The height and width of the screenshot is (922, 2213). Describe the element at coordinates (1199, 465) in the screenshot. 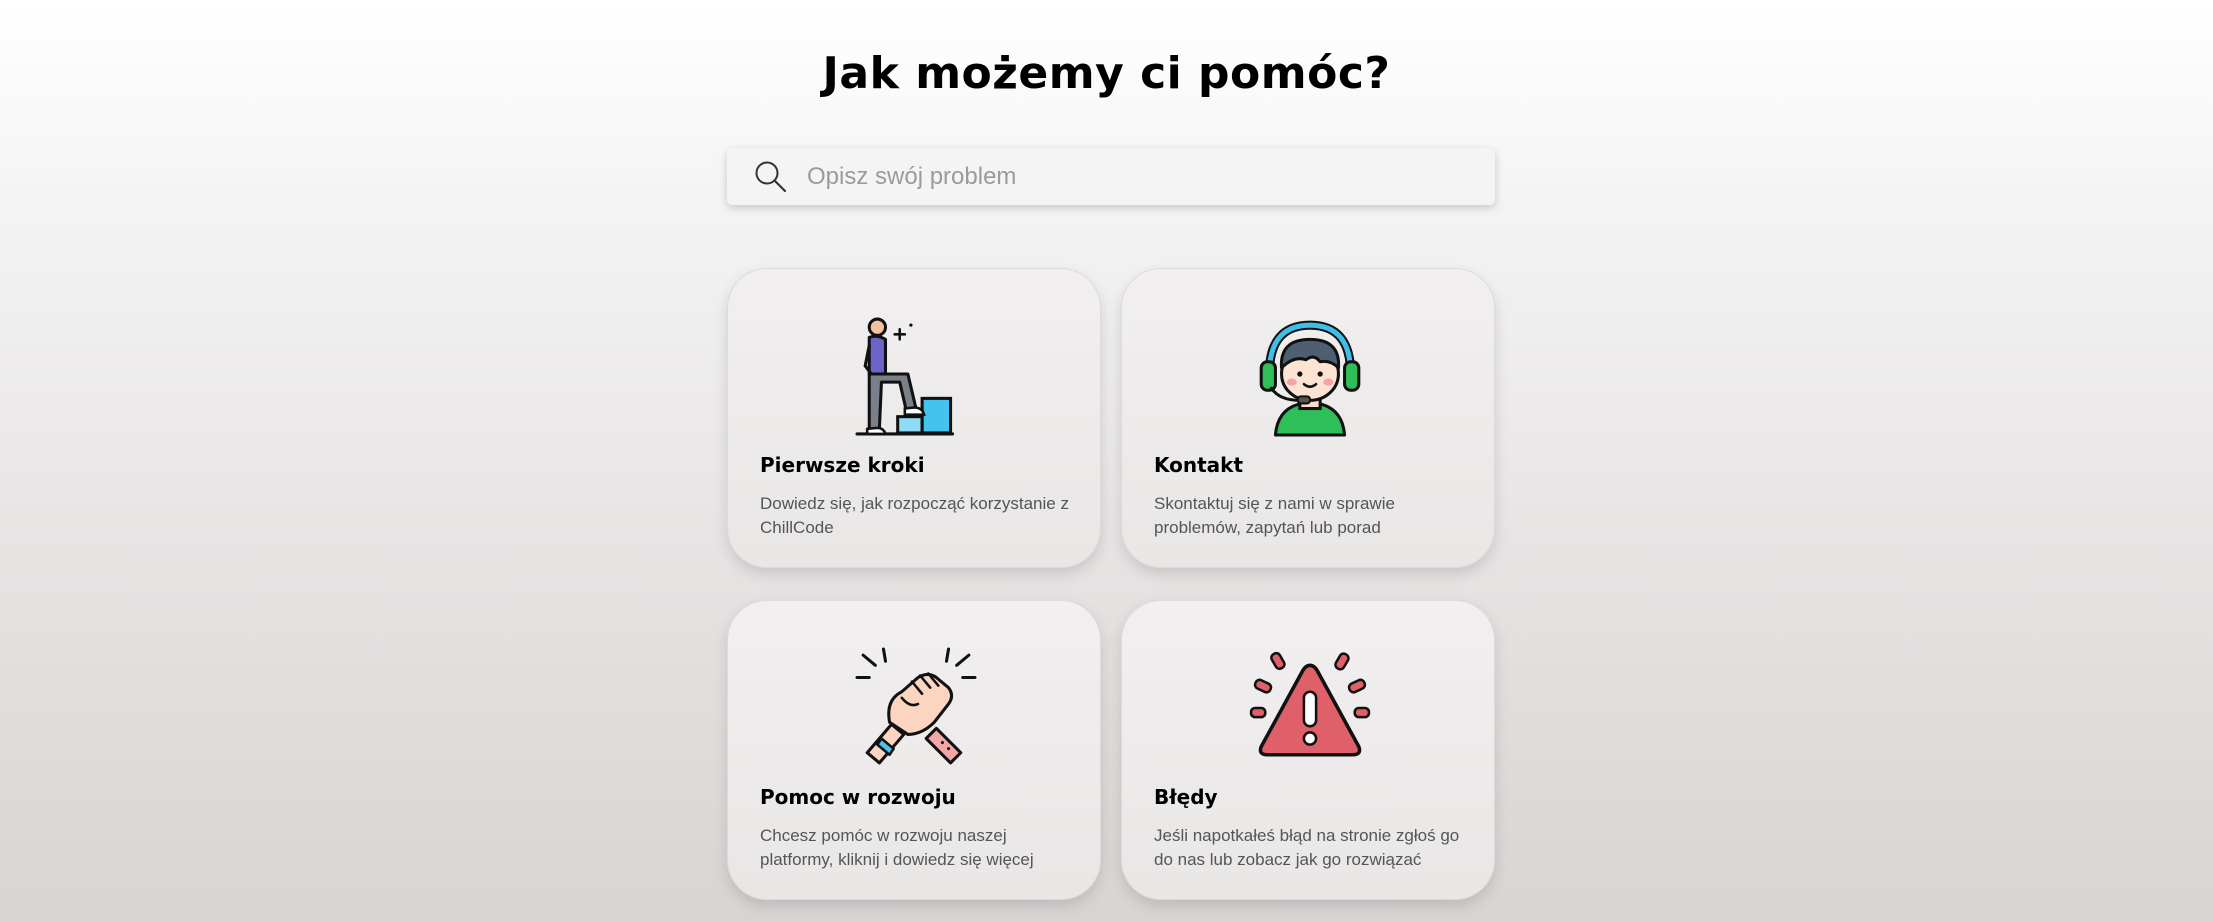

I see `card-title: Kontakt` at that location.